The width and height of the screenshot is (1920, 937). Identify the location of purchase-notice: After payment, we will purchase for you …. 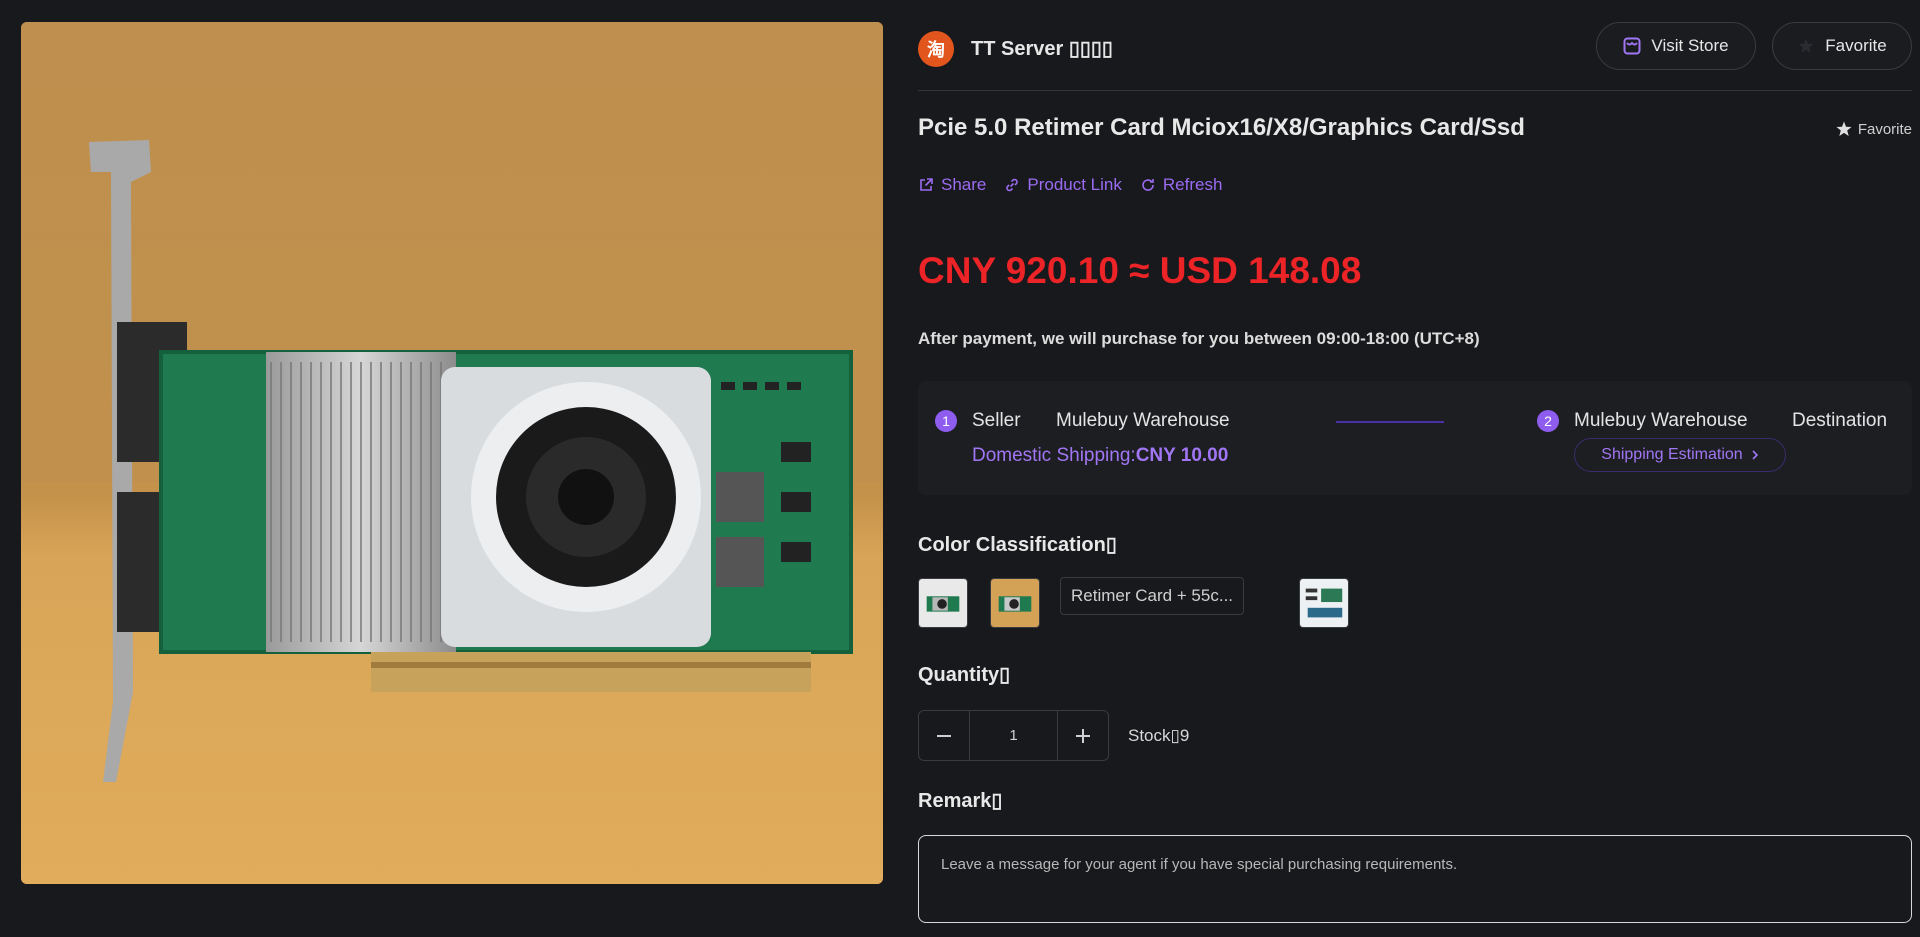
(1199, 338).